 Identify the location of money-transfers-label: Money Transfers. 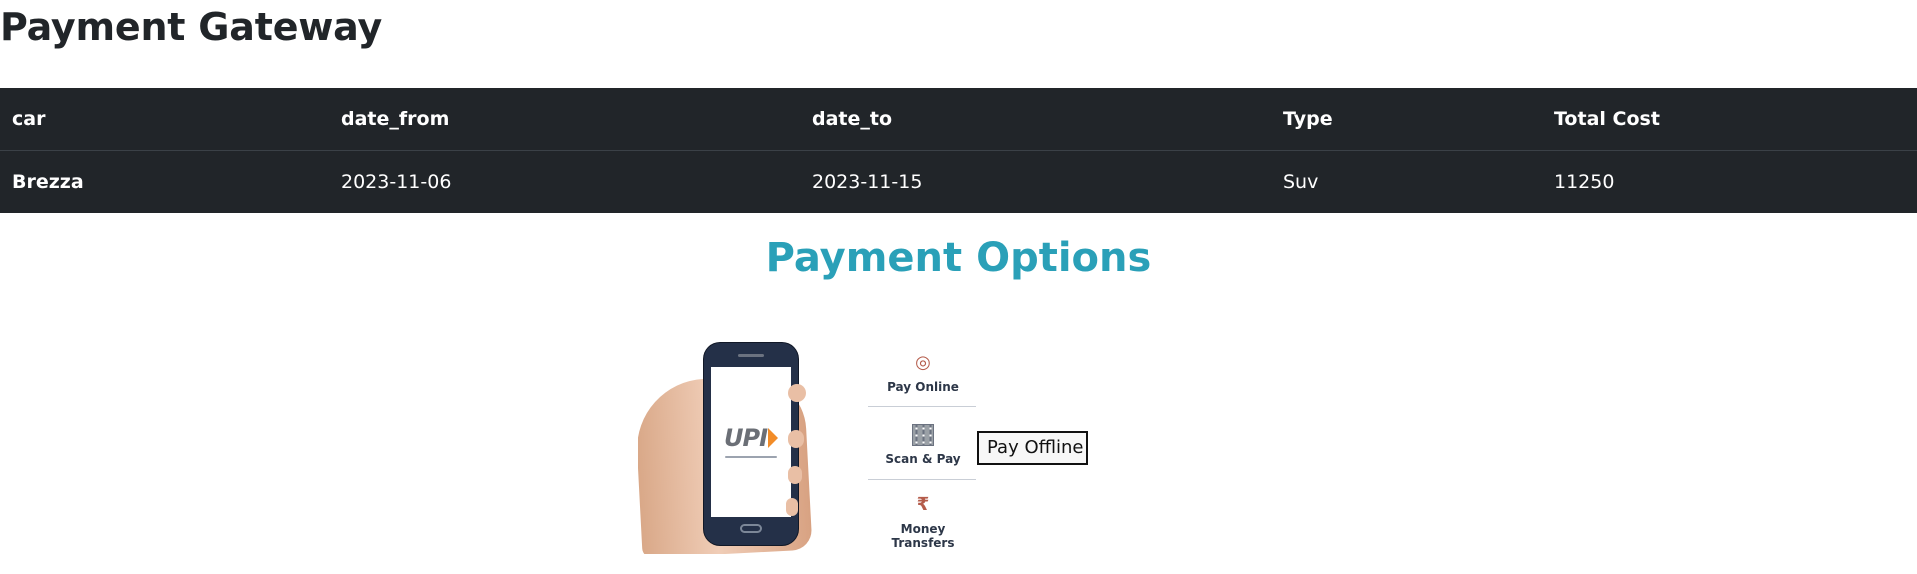
(923, 536).